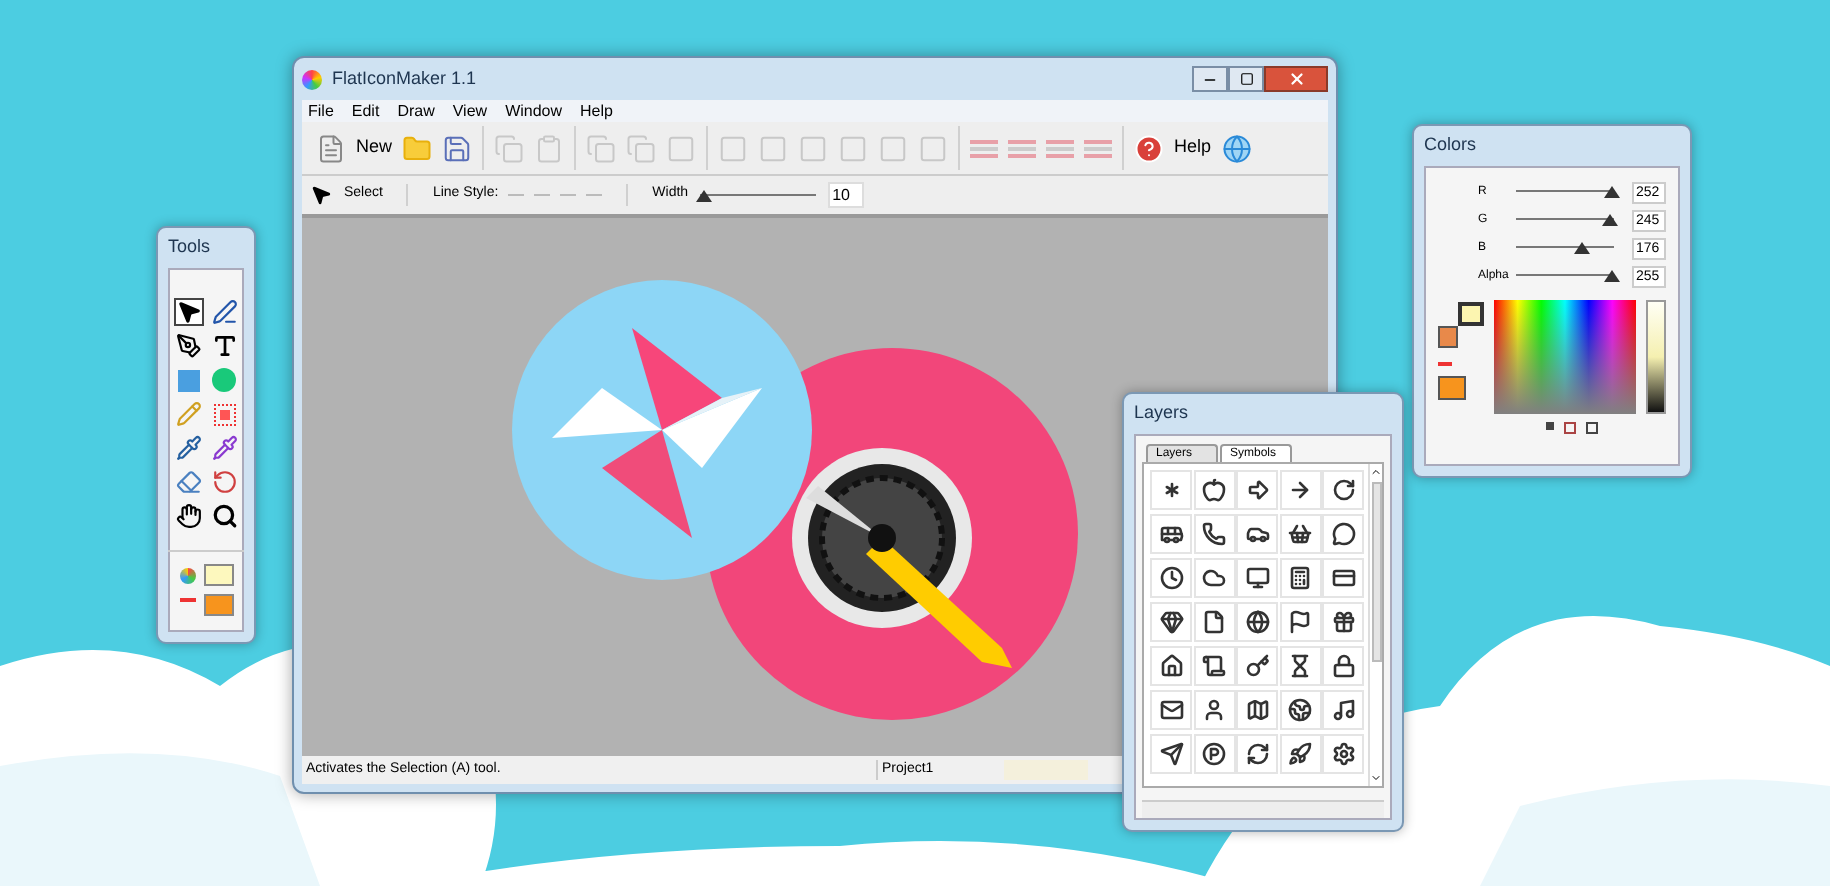 Image resolution: width=1830 pixels, height=886 pixels. What do you see at coordinates (846, 195) in the screenshot?
I see `width-input: 10` at bounding box center [846, 195].